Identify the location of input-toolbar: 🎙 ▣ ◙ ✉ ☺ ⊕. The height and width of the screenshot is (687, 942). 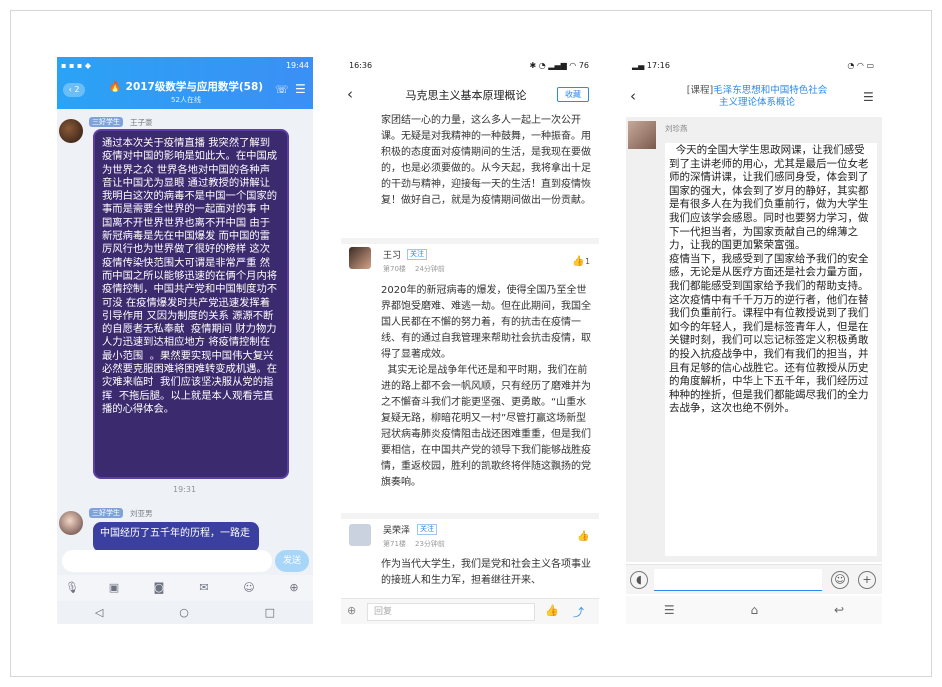
(185, 588).